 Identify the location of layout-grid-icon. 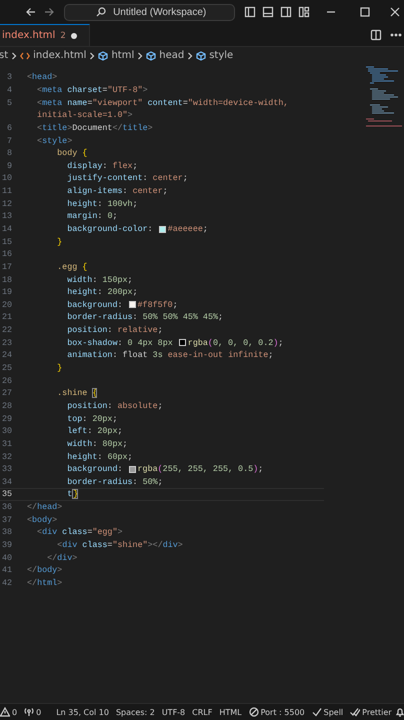
(304, 12).